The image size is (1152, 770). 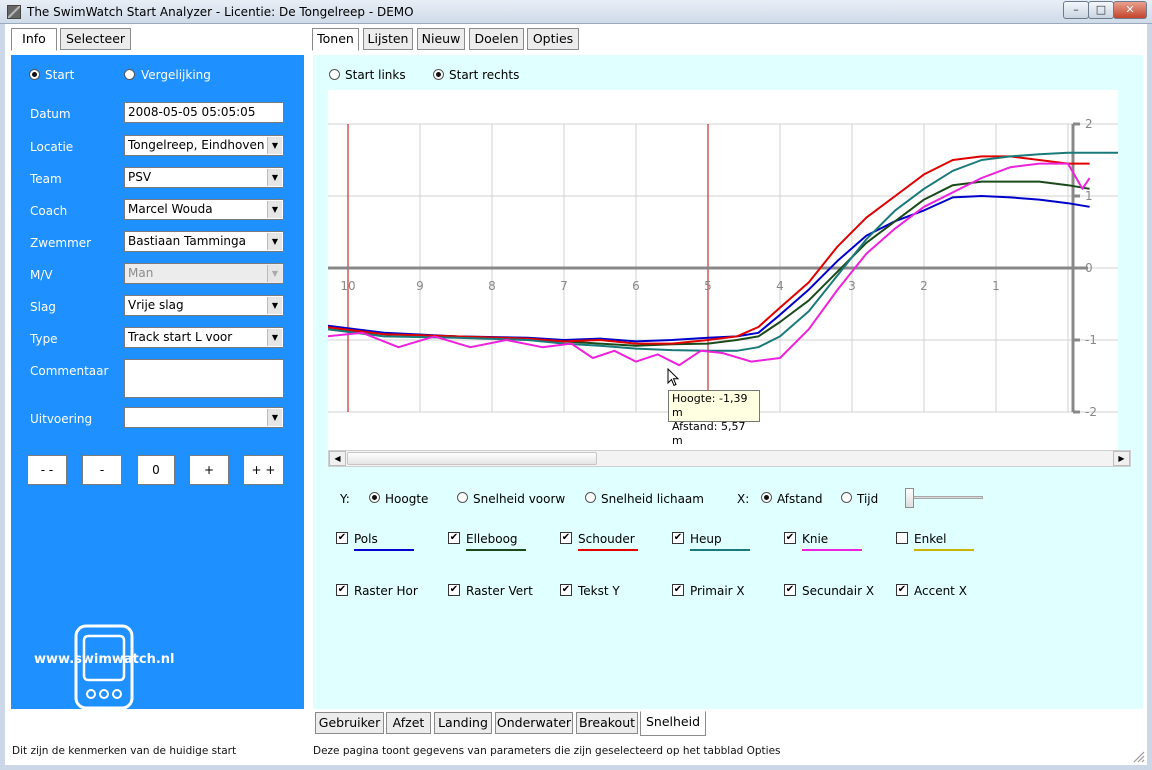 I want to click on label-uitvoering: Uitvoering, so click(x=61, y=419).